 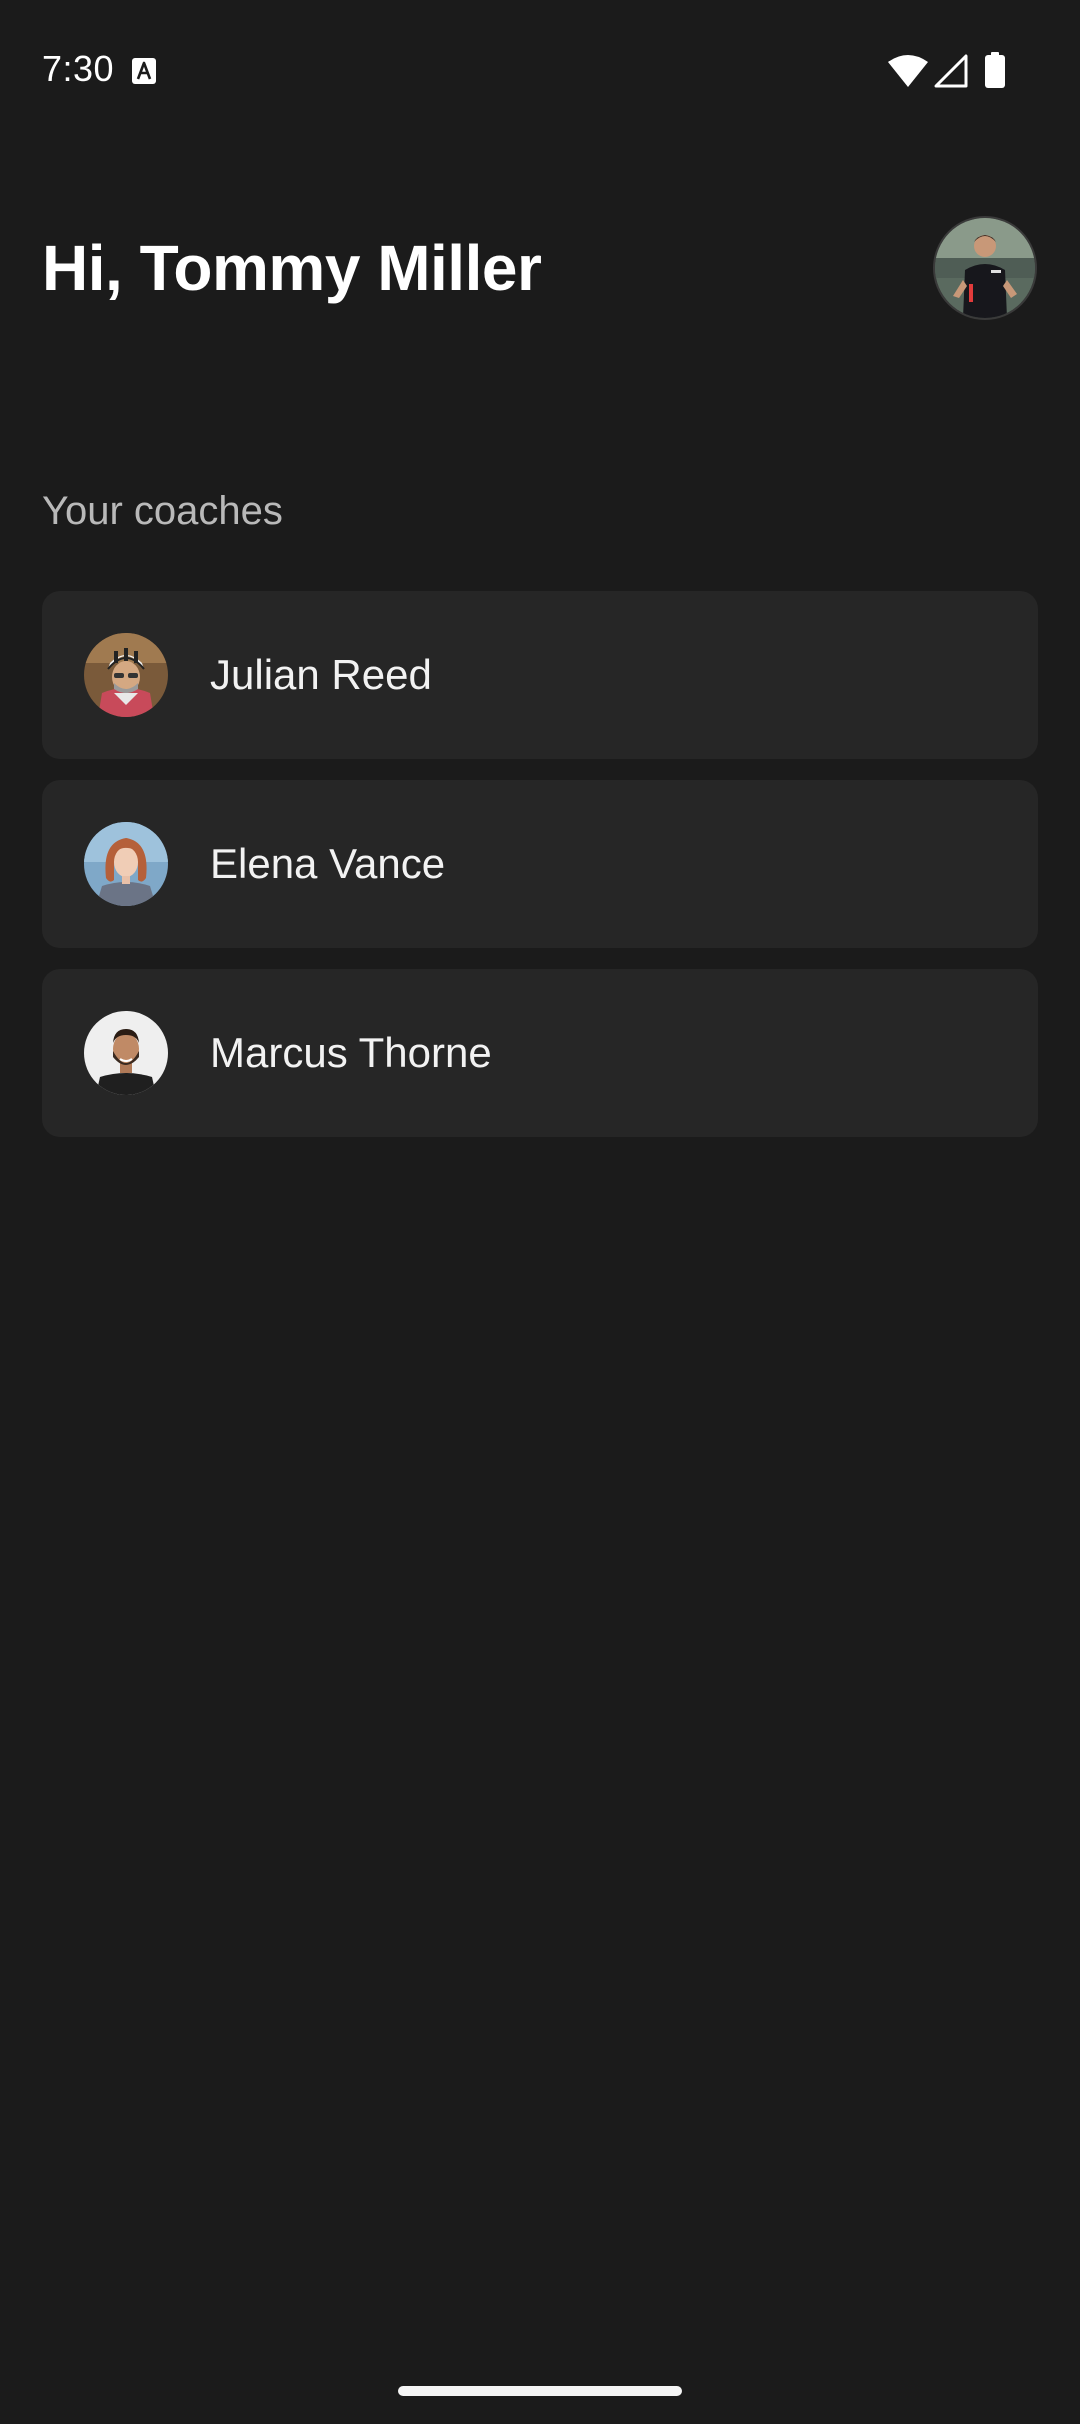 What do you see at coordinates (126, 1053) in the screenshot?
I see `coach-avatar-beard` at bounding box center [126, 1053].